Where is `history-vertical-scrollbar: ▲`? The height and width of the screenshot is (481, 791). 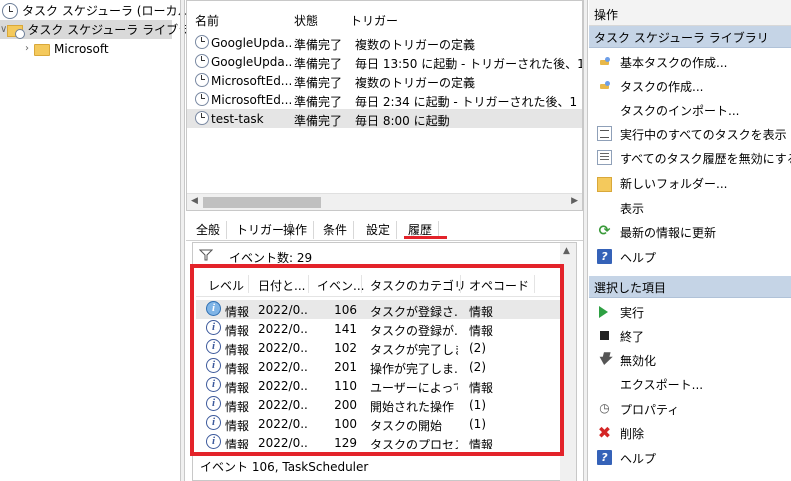
history-vertical-scrollbar: ▲ is located at coordinates (568, 362).